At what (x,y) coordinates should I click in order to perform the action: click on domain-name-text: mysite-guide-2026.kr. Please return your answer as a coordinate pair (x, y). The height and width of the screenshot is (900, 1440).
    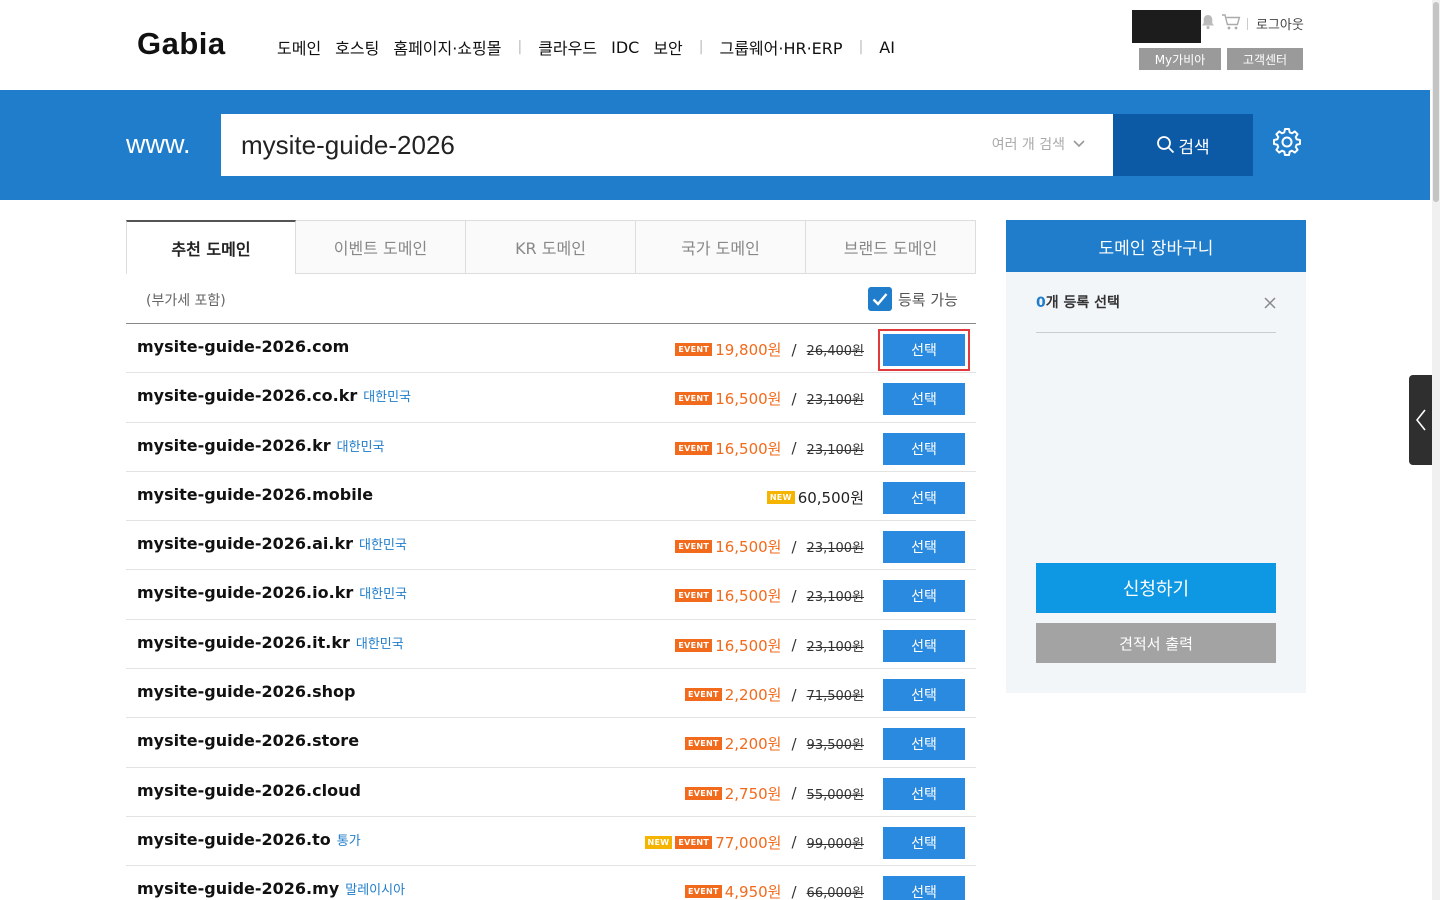
    Looking at the image, I should click on (234, 445).